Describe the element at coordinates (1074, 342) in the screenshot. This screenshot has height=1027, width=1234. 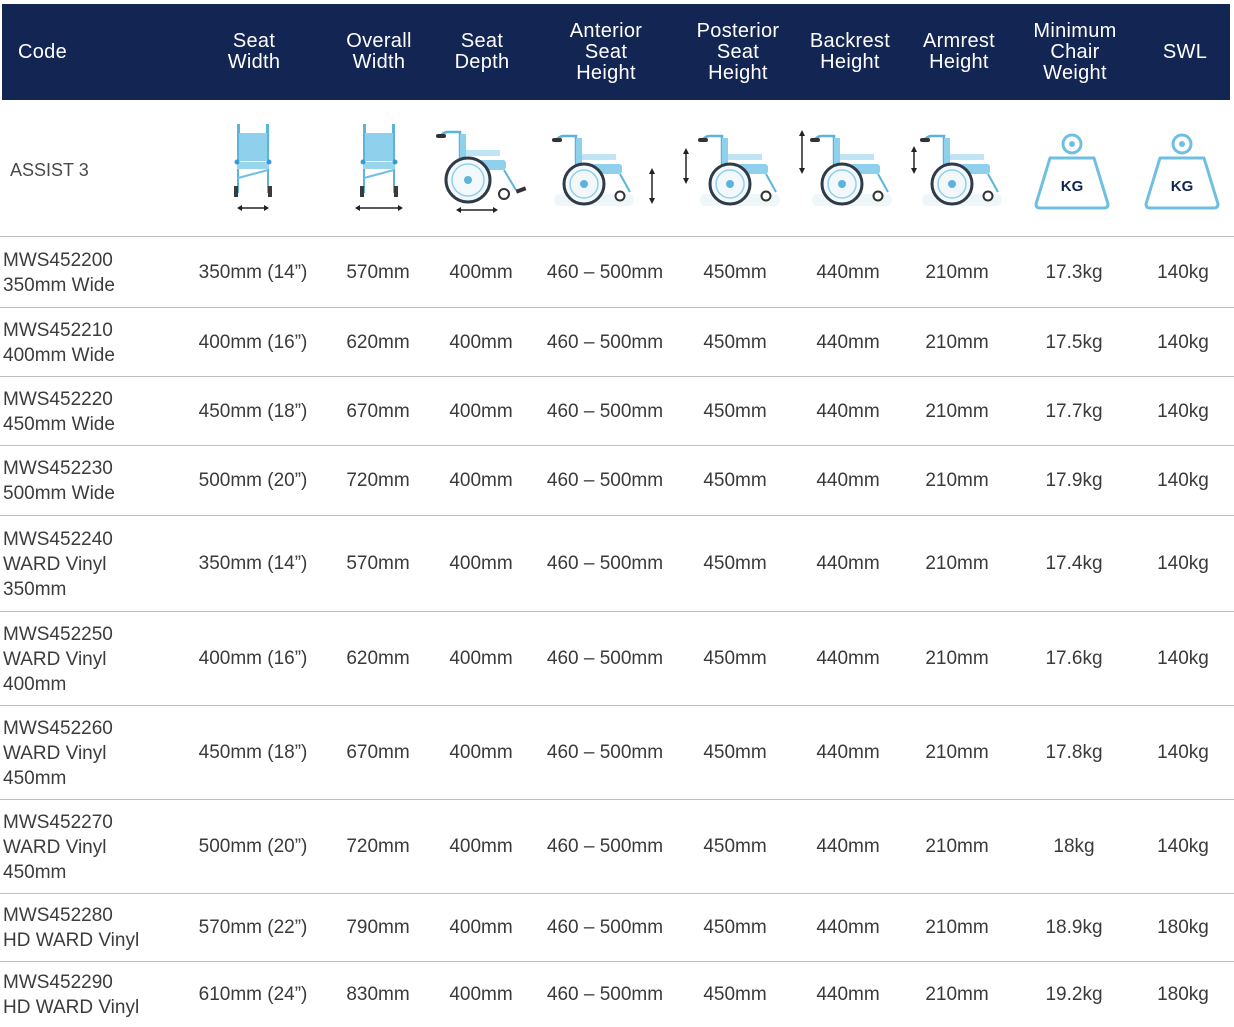
I see `min-weight-cell: 17.5kg` at that location.